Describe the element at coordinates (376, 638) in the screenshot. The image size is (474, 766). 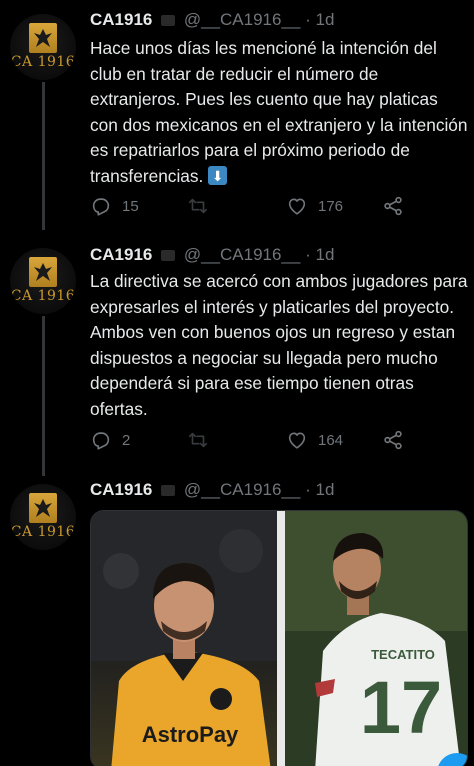
I see `player-photo-right: TECATITO 17` at that location.